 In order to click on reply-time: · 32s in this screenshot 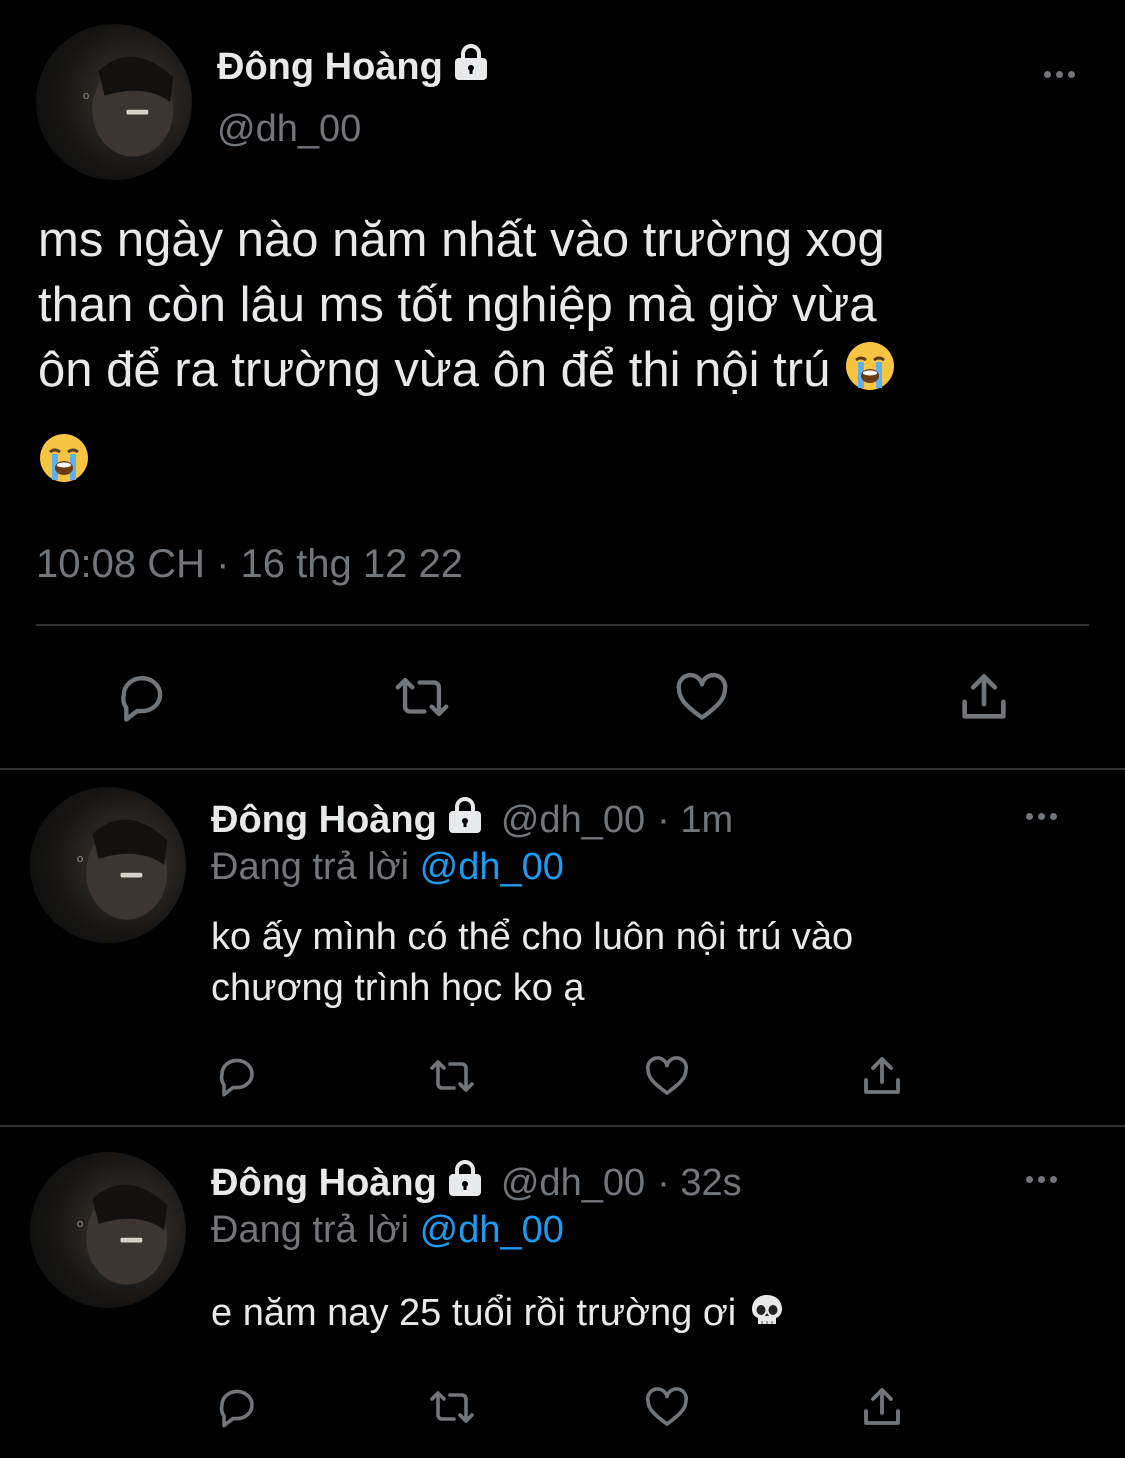, I will do `click(699, 1183)`.